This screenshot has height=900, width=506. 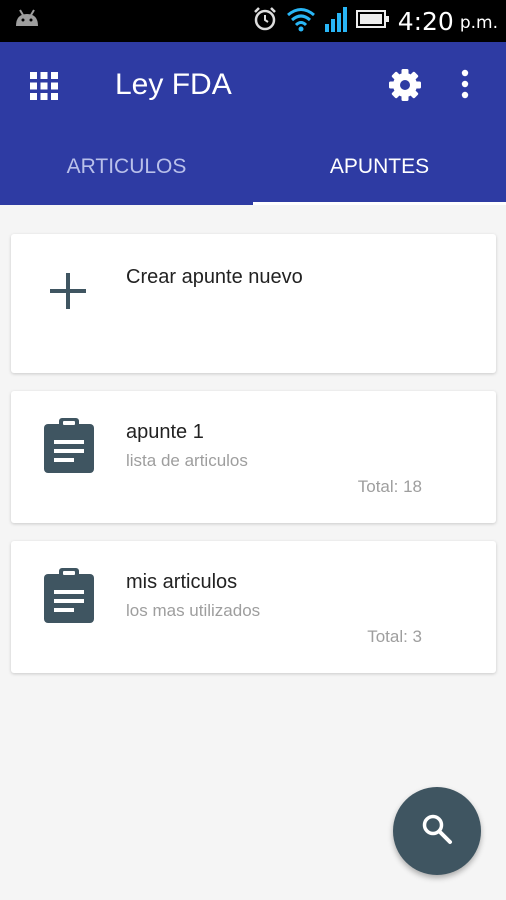 What do you see at coordinates (425, 21) in the screenshot?
I see `clock-time: 4:20` at bounding box center [425, 21].